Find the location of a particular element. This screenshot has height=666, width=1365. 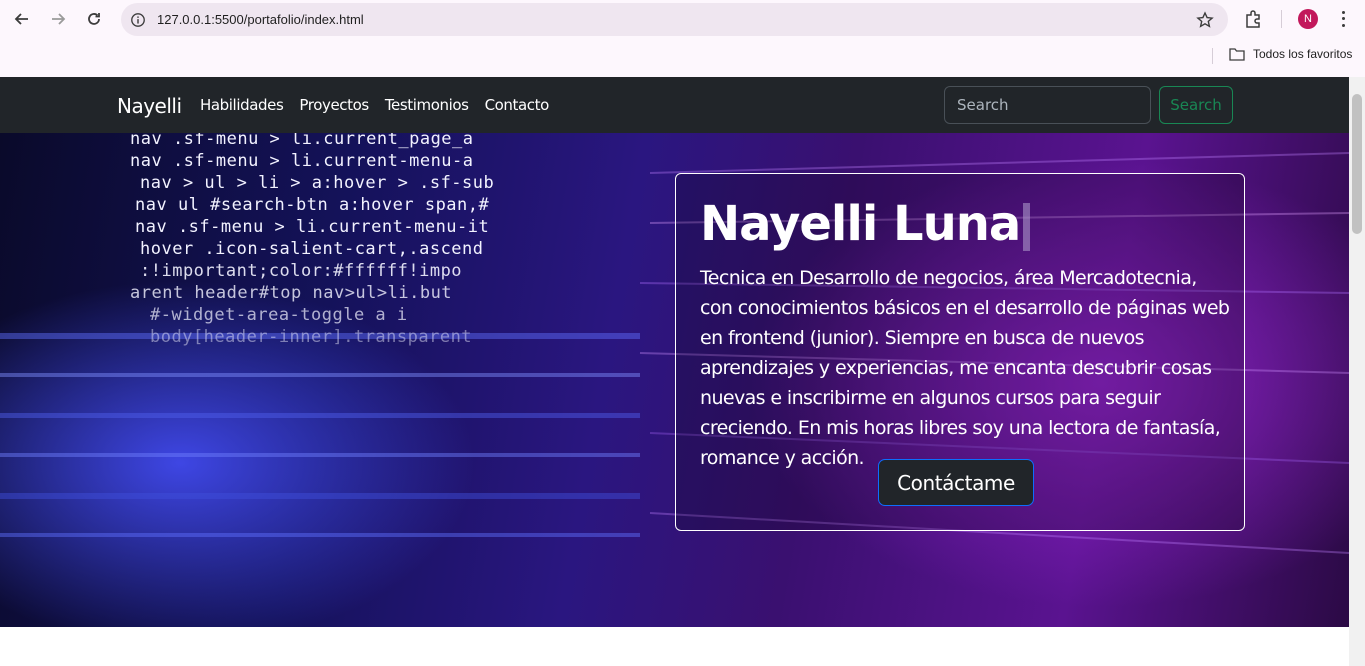

bookmarks-bar: Todos los favoritos is located at coordinates (682, 57).